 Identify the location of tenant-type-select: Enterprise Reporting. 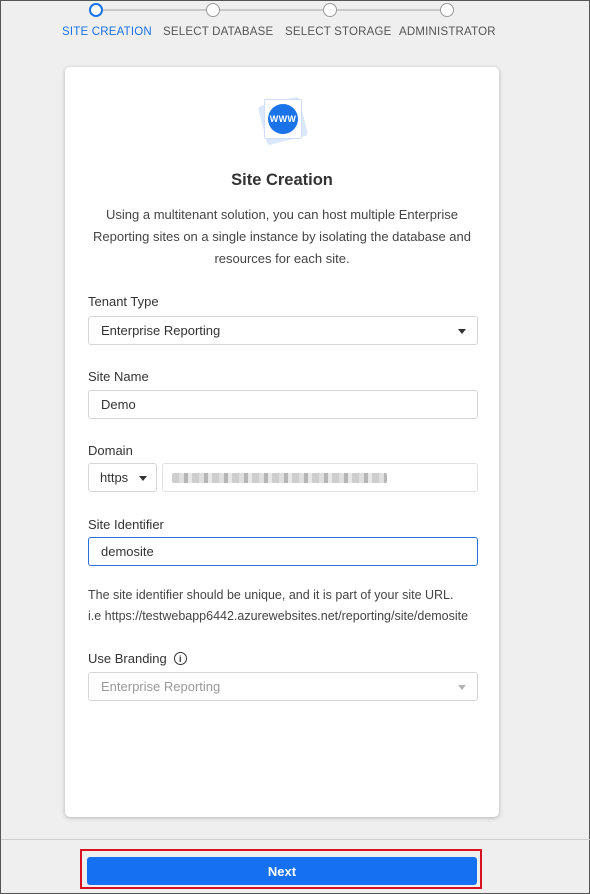
(283, 330).